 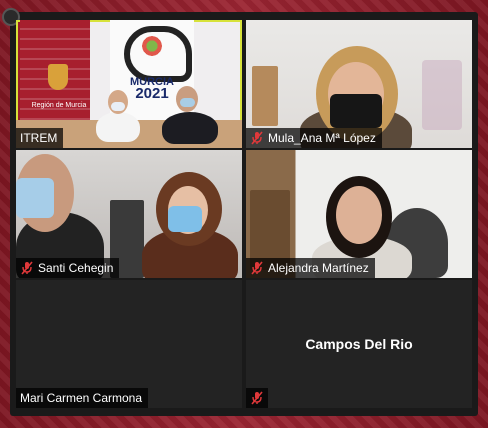 I want to click on video-tile-mula-ana: Mula_Ana Mª López, so click(x=359, y=84).